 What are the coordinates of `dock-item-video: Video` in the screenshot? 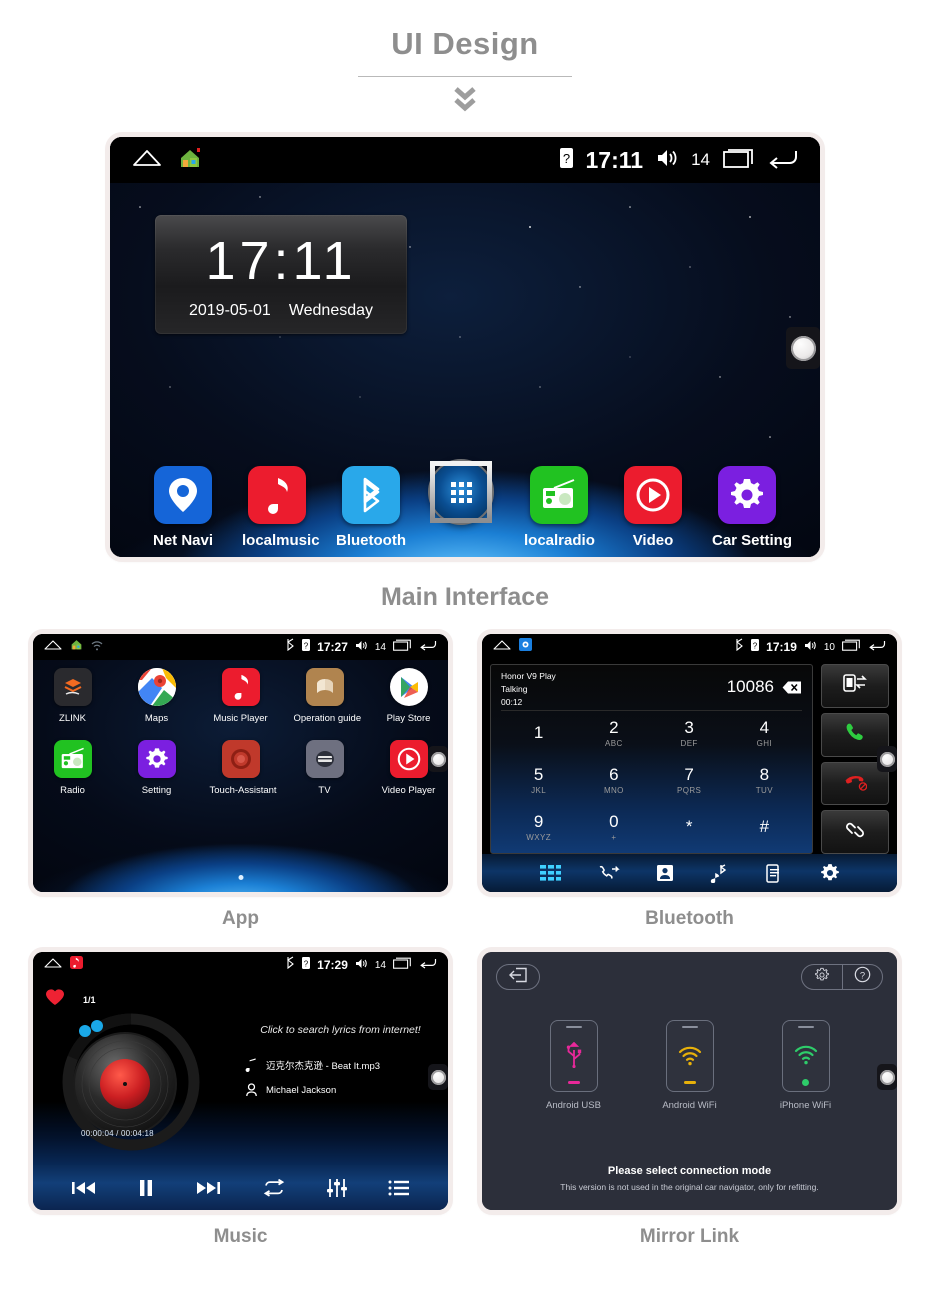 It's located at (653, 507).